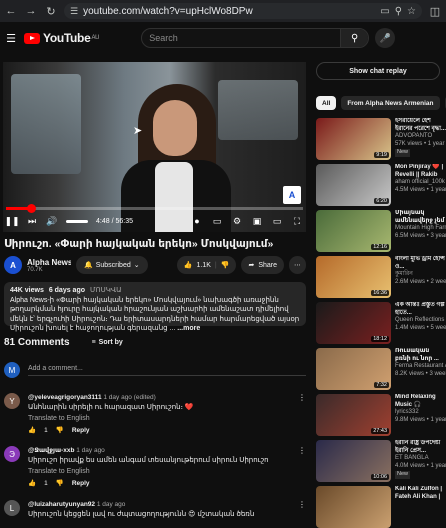 Image resolution: width=446 pixels, height=528 pixels. What do you see at coordinates (262, 265) in the screenshot?
I see `share-button: ➦ Share` at bounding box center [262, 265].